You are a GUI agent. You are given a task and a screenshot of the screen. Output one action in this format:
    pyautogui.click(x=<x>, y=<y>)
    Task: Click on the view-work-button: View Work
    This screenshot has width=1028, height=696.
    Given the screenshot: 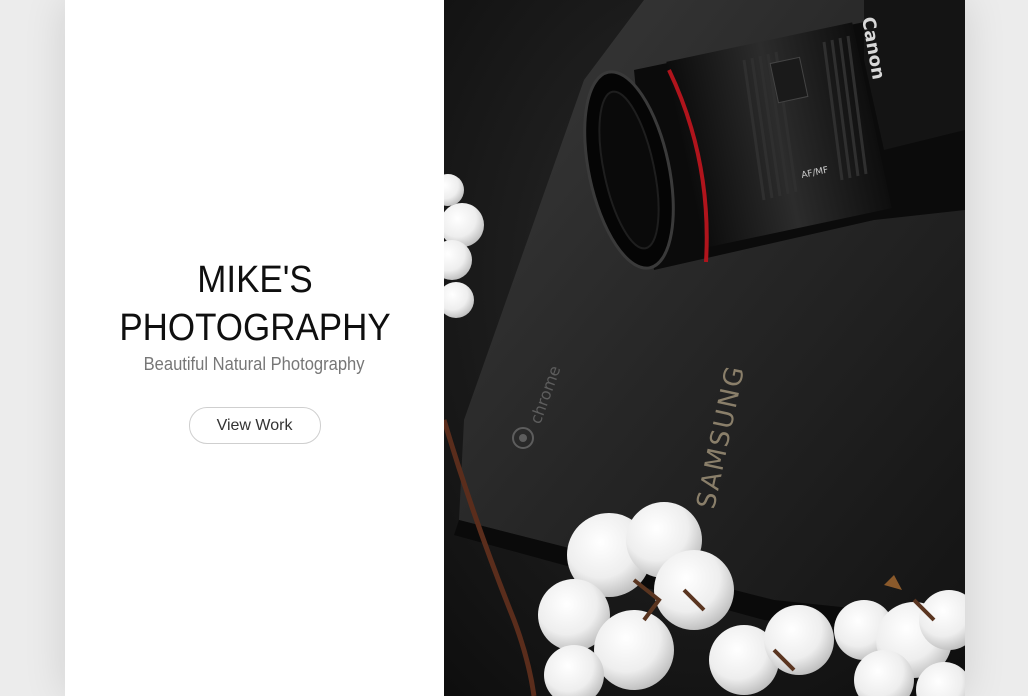 What is the action you would take?
    pyautogui.click(x=254, y=425)
    